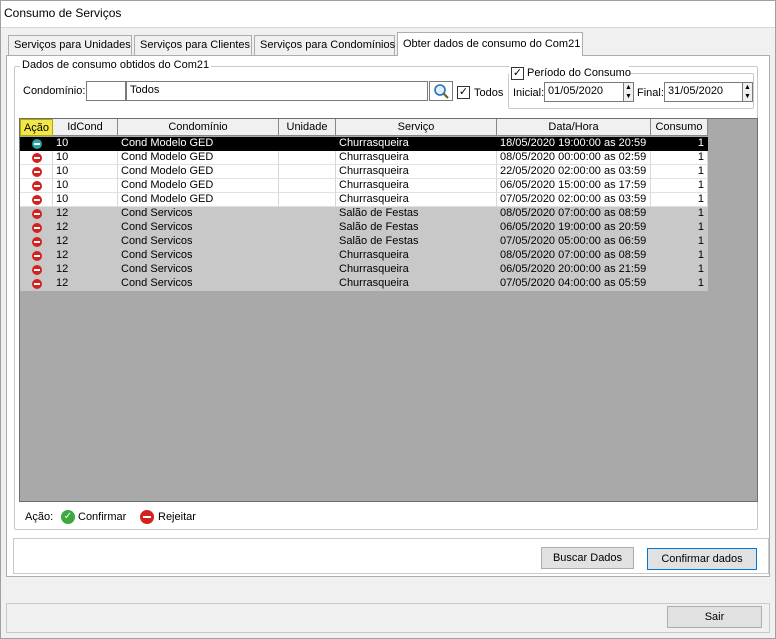 This screenshot has height=639, width=776. I want to click on final-label: Final:, so click(650, 93).